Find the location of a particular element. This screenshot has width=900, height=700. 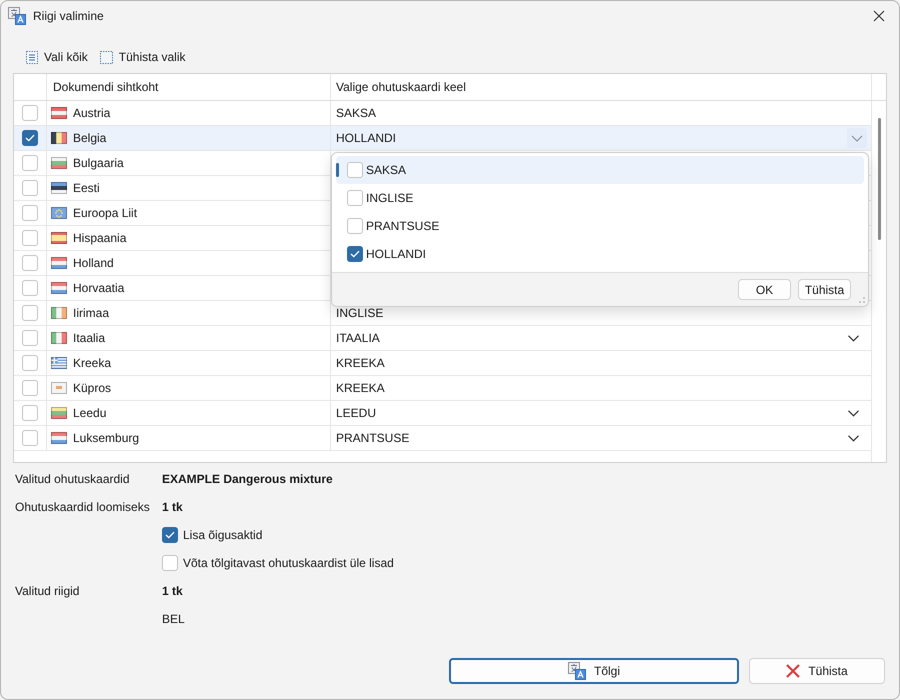

option-label: PRANTSUSE is located at coordinates (403, 226).